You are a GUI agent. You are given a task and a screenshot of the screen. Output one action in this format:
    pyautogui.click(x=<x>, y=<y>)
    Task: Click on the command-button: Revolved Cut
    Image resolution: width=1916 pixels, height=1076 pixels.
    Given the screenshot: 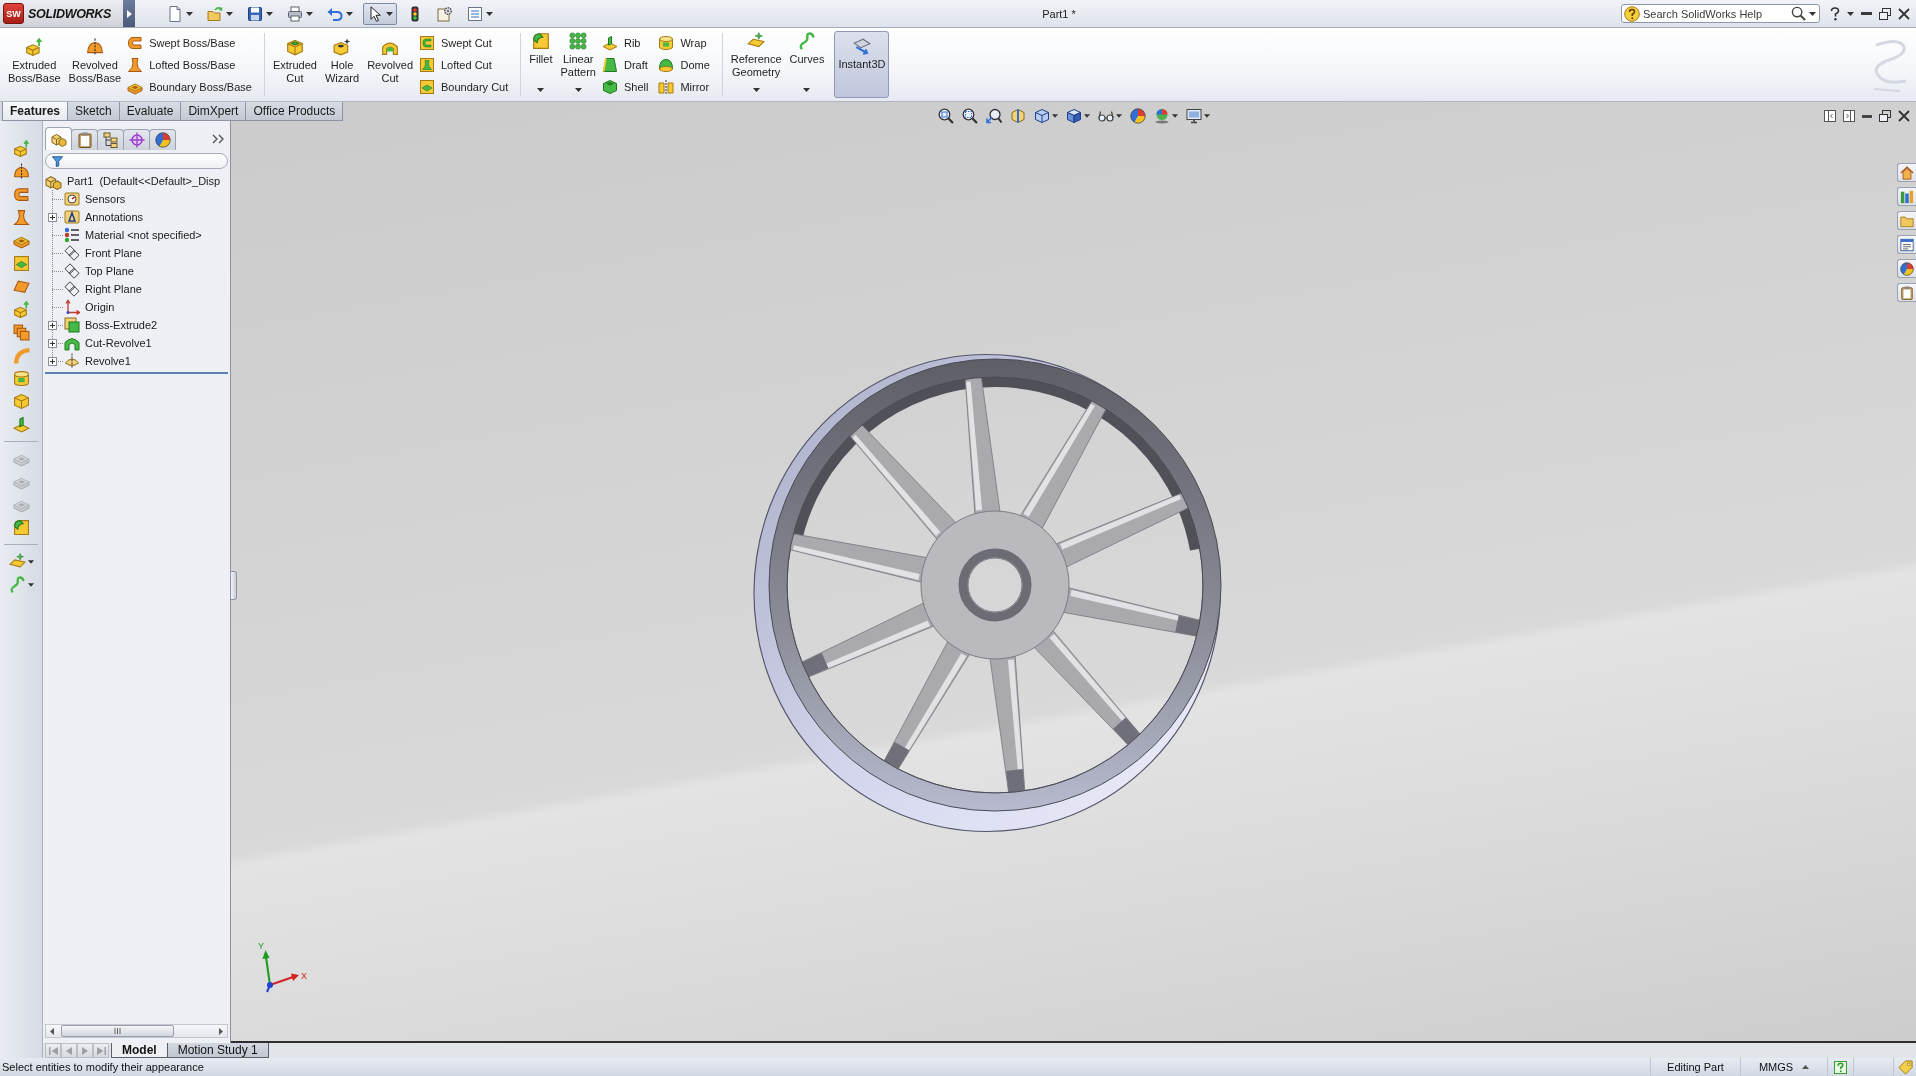 What is the action you would take?
    pyautogui.click(x=390, y=64)
    